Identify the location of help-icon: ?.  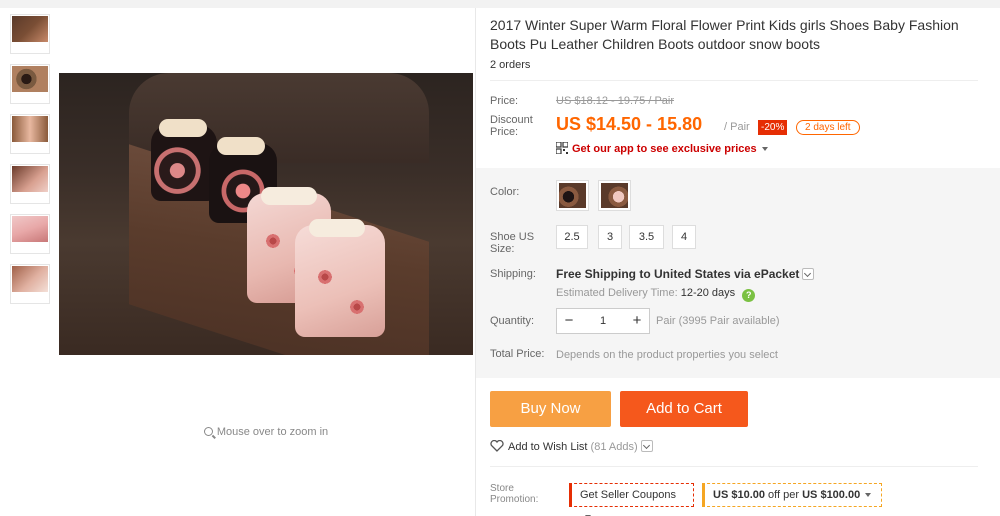
(749, 295).